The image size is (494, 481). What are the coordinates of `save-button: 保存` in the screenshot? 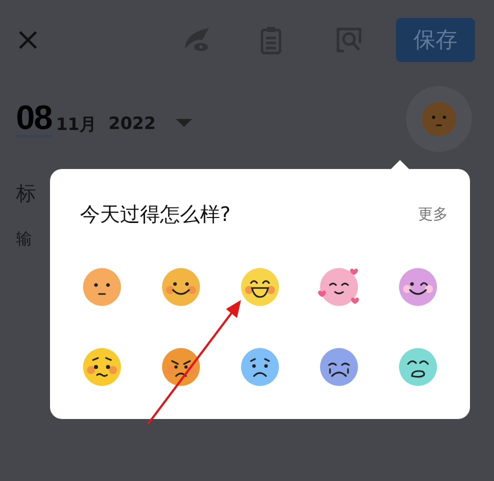 It's located at (435, 40).